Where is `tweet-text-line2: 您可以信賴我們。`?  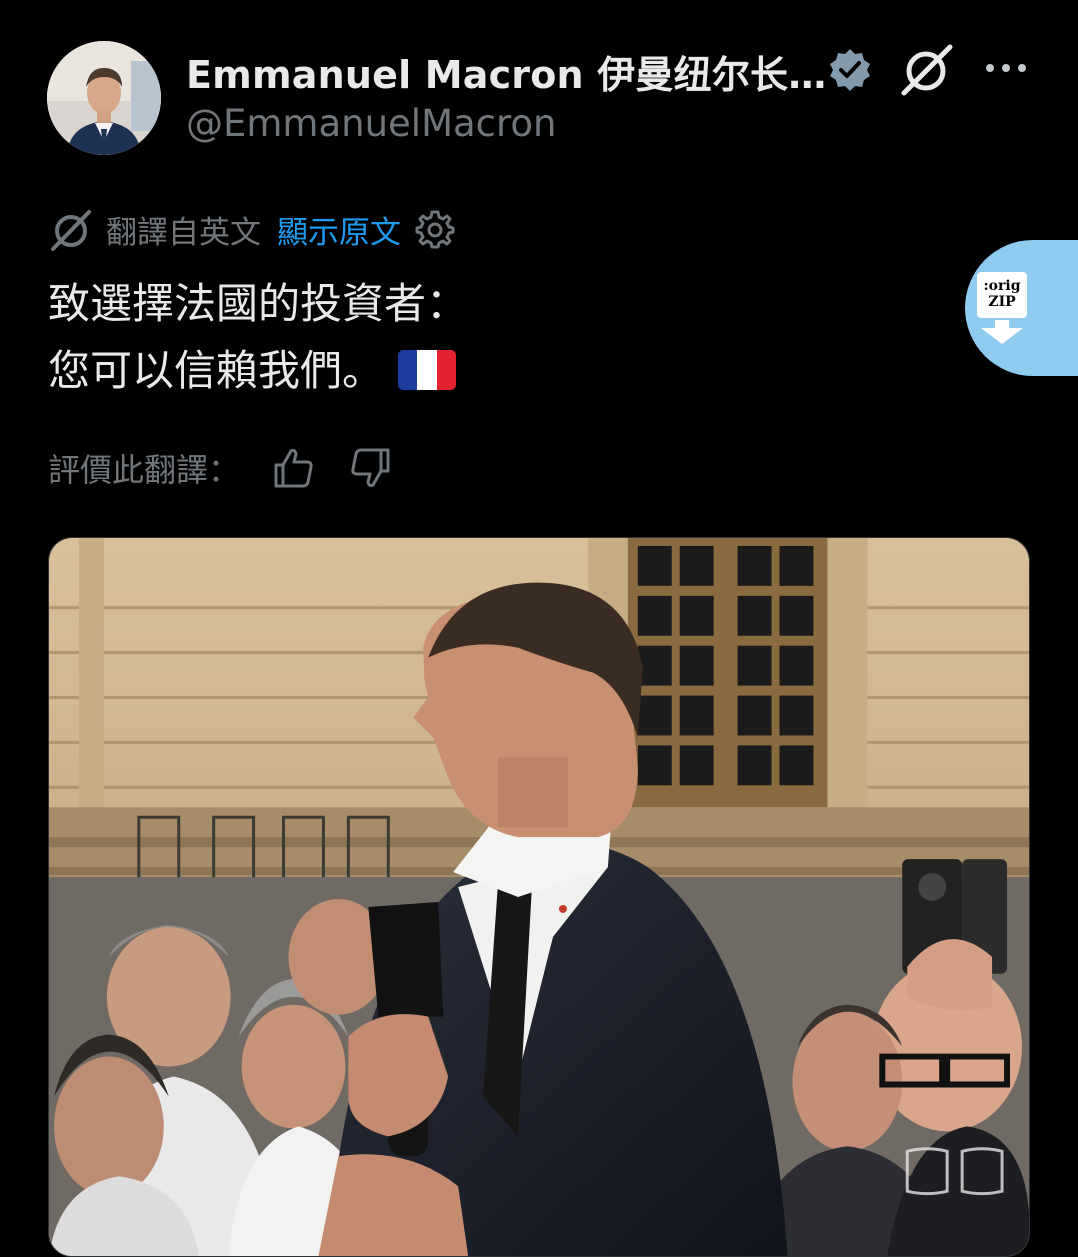 tweet-text-line2: 您可以信賴我們。 is located at coordinates (258, 370).